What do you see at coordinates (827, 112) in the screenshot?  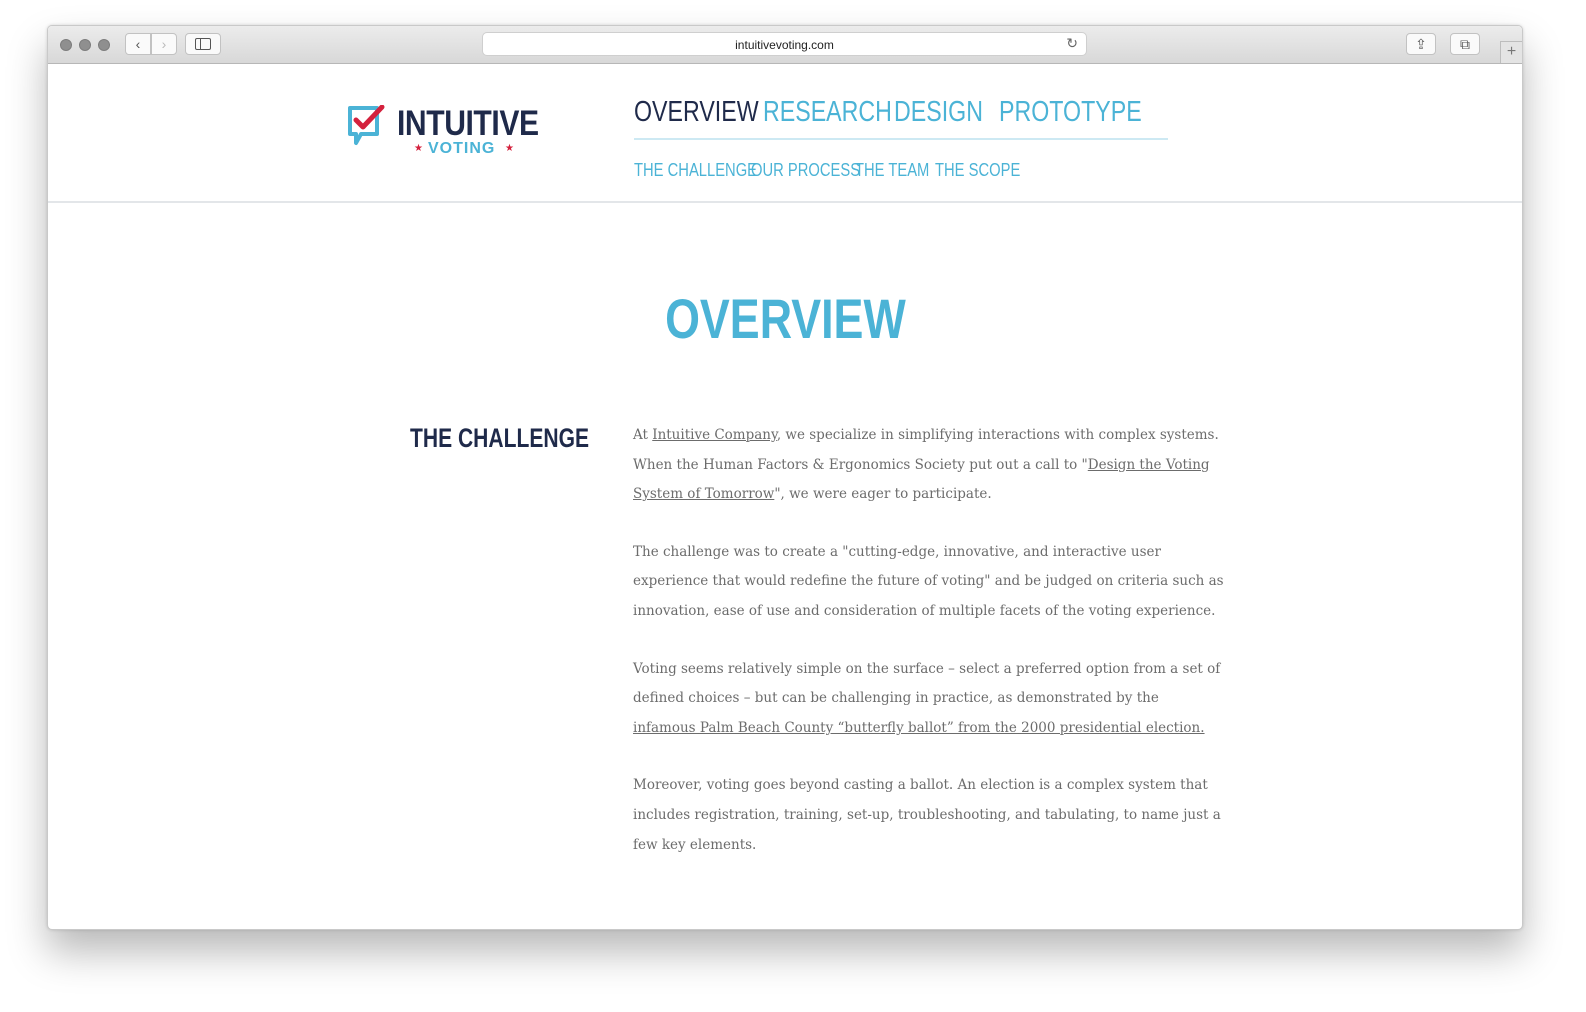 I see `nav-research: RESEARCH` at bounding box center [827, 112].